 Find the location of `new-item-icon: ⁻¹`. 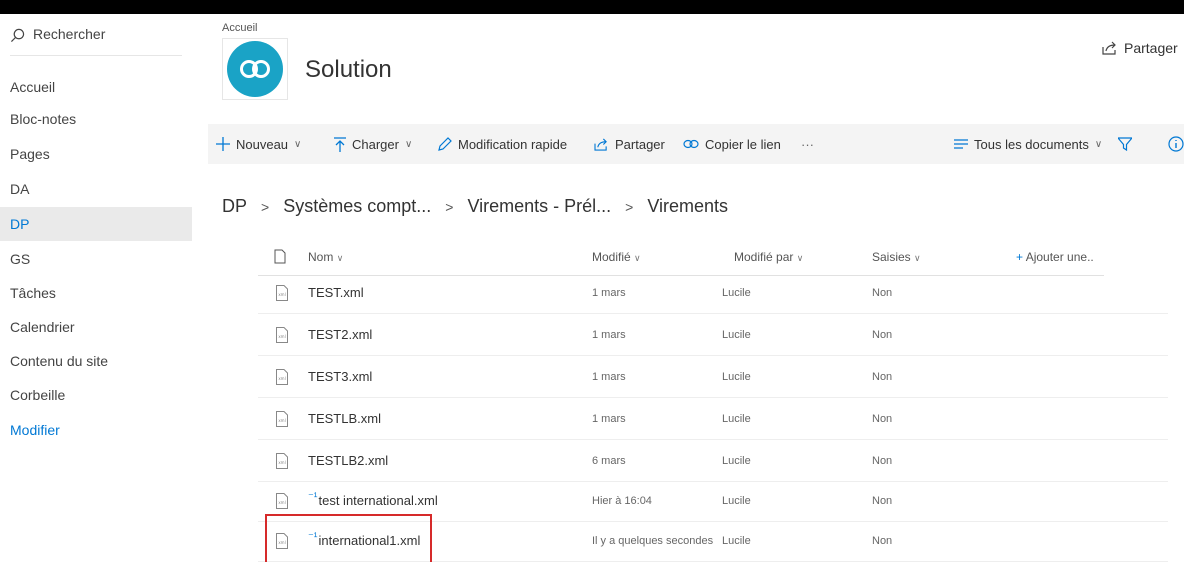

new-item-icon: ⁻¹ is located at coordinates (313, 497).